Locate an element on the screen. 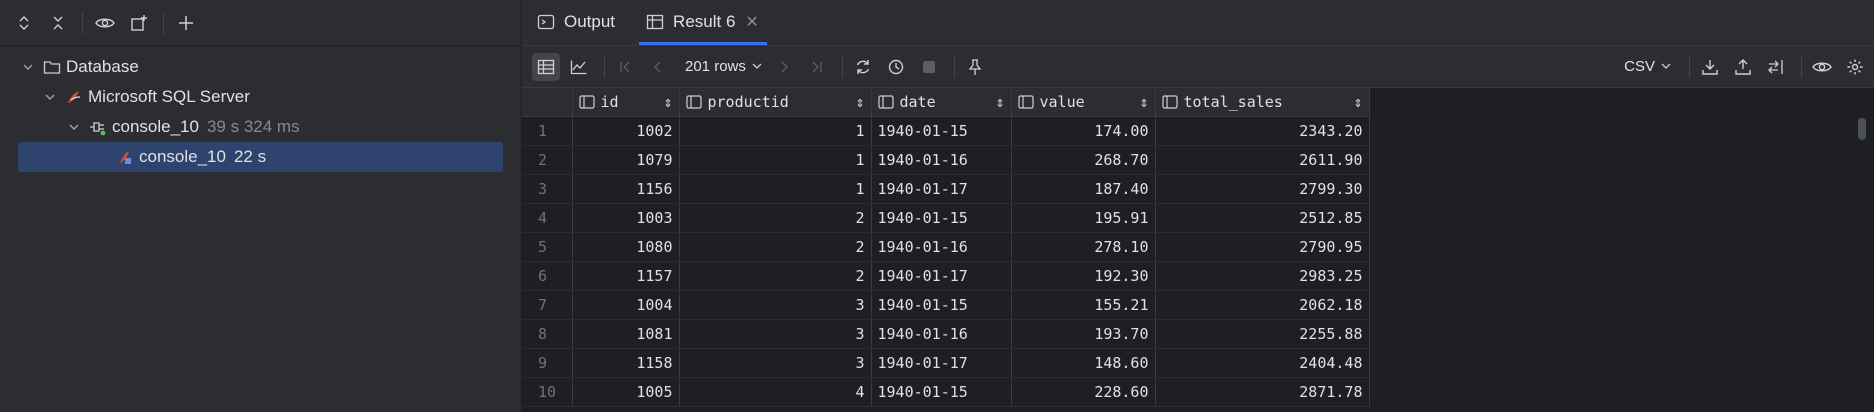 Image resolution: width=1874 pixels, height=412 pixels. cell-value: 193.70 is located at coordinates (1083, 334).